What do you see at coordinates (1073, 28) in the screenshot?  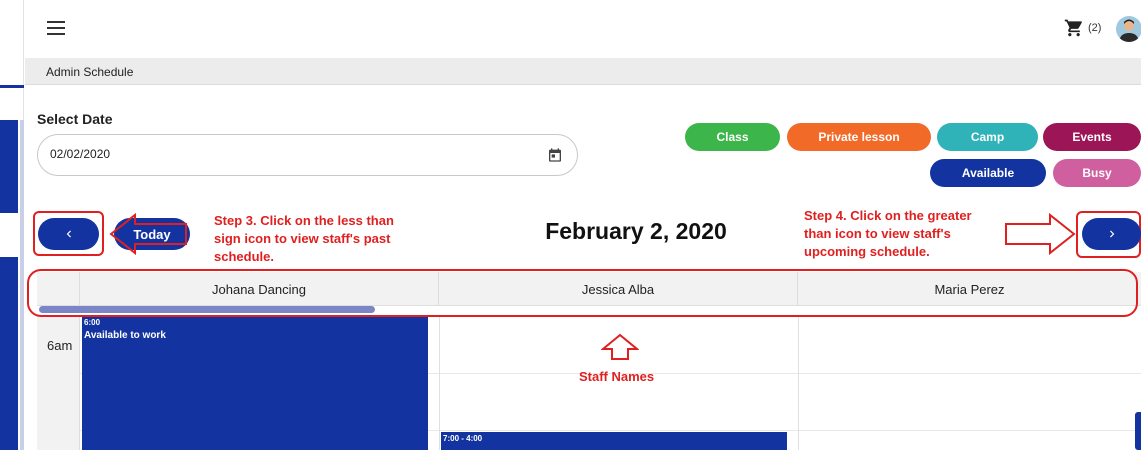 I see `shopping-cart-icon` at bounding box center [1073, 28].